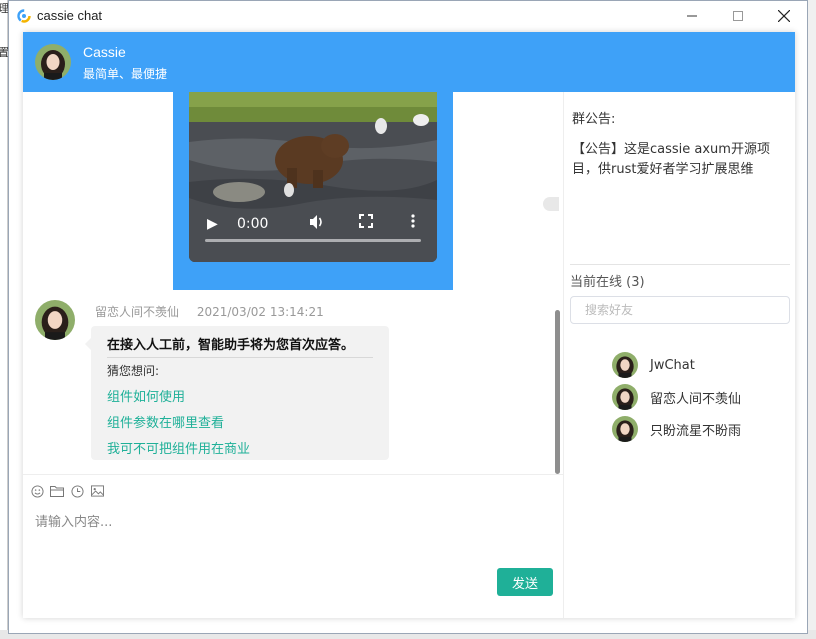  What do you see at coordinates (212, 224) in the screenshot?
I see `play-button: ▶` at bounding box center [212, 224].